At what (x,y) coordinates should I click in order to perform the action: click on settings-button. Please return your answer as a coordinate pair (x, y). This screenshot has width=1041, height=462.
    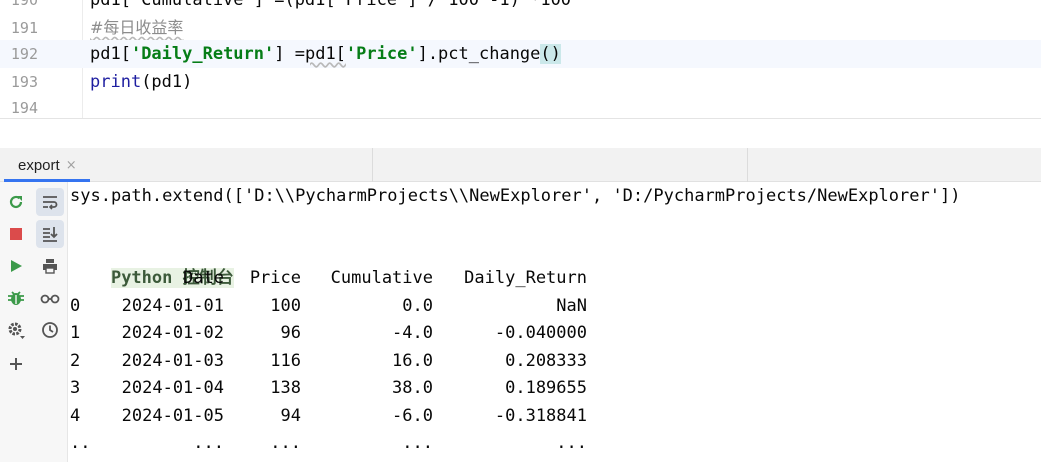
    Looking at the image, I should click on (16, 330).